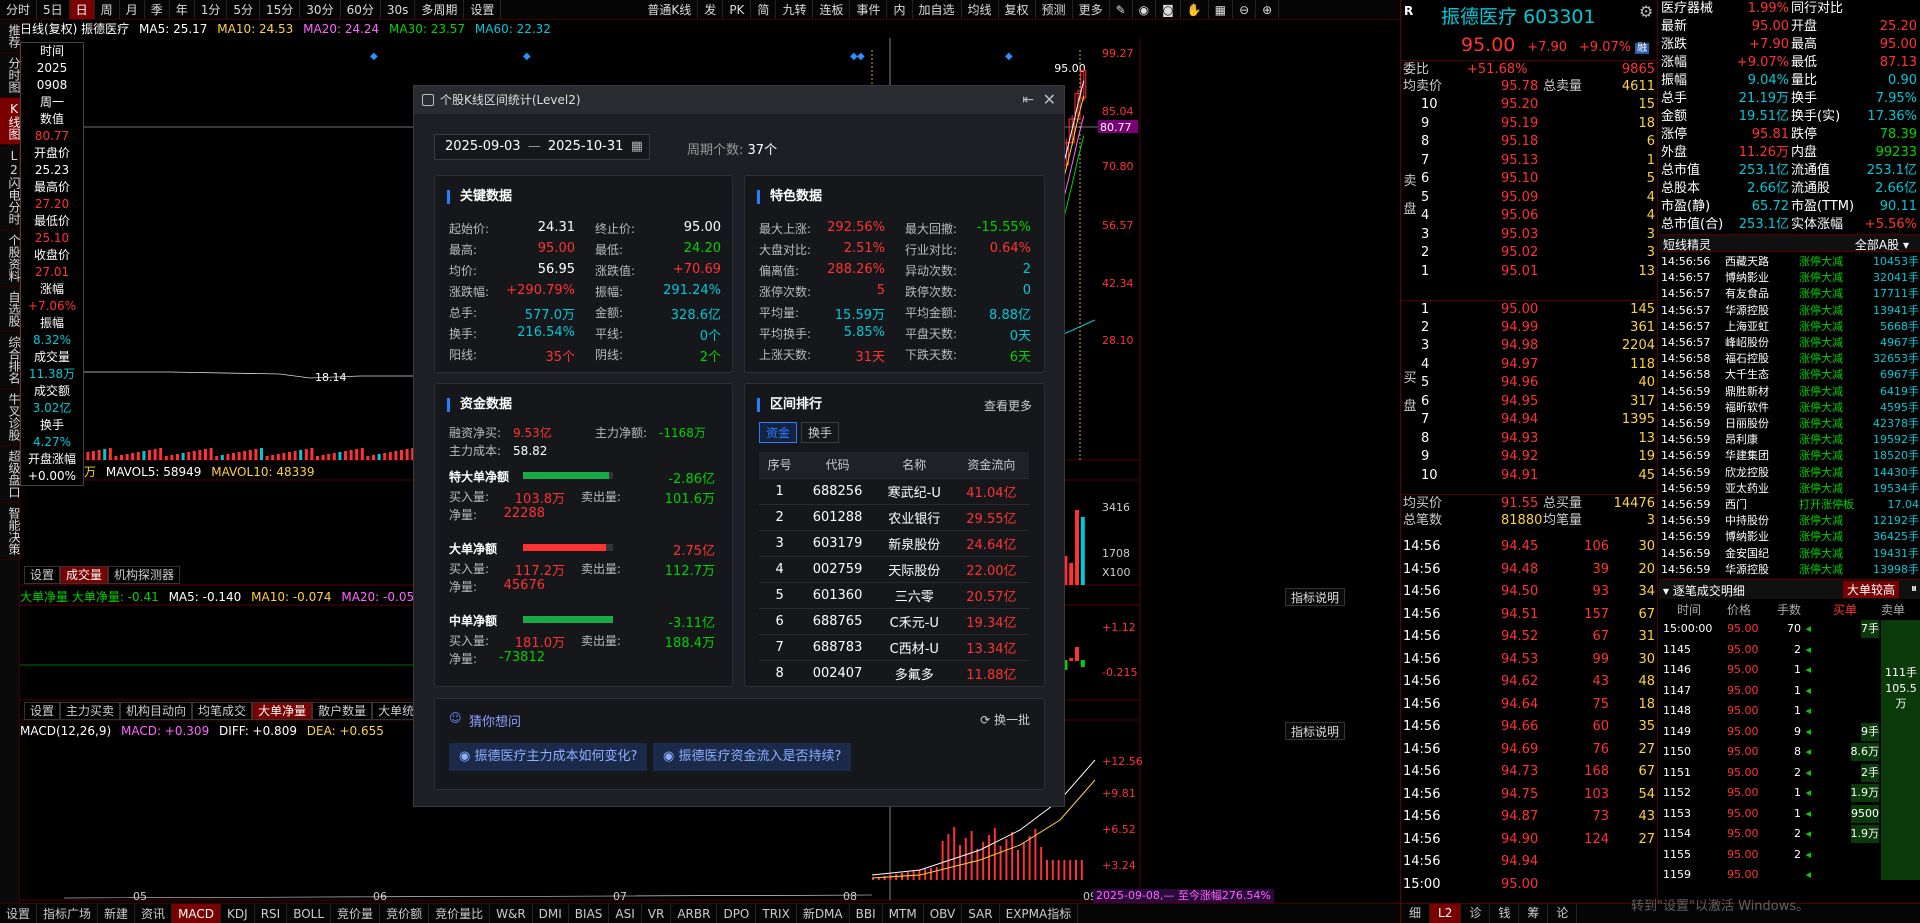 The image size is (1920, 923). Describe the element at coordinates (1091, 9) in the screenshot. I see `toolbar-item-12: 更多` at that location.